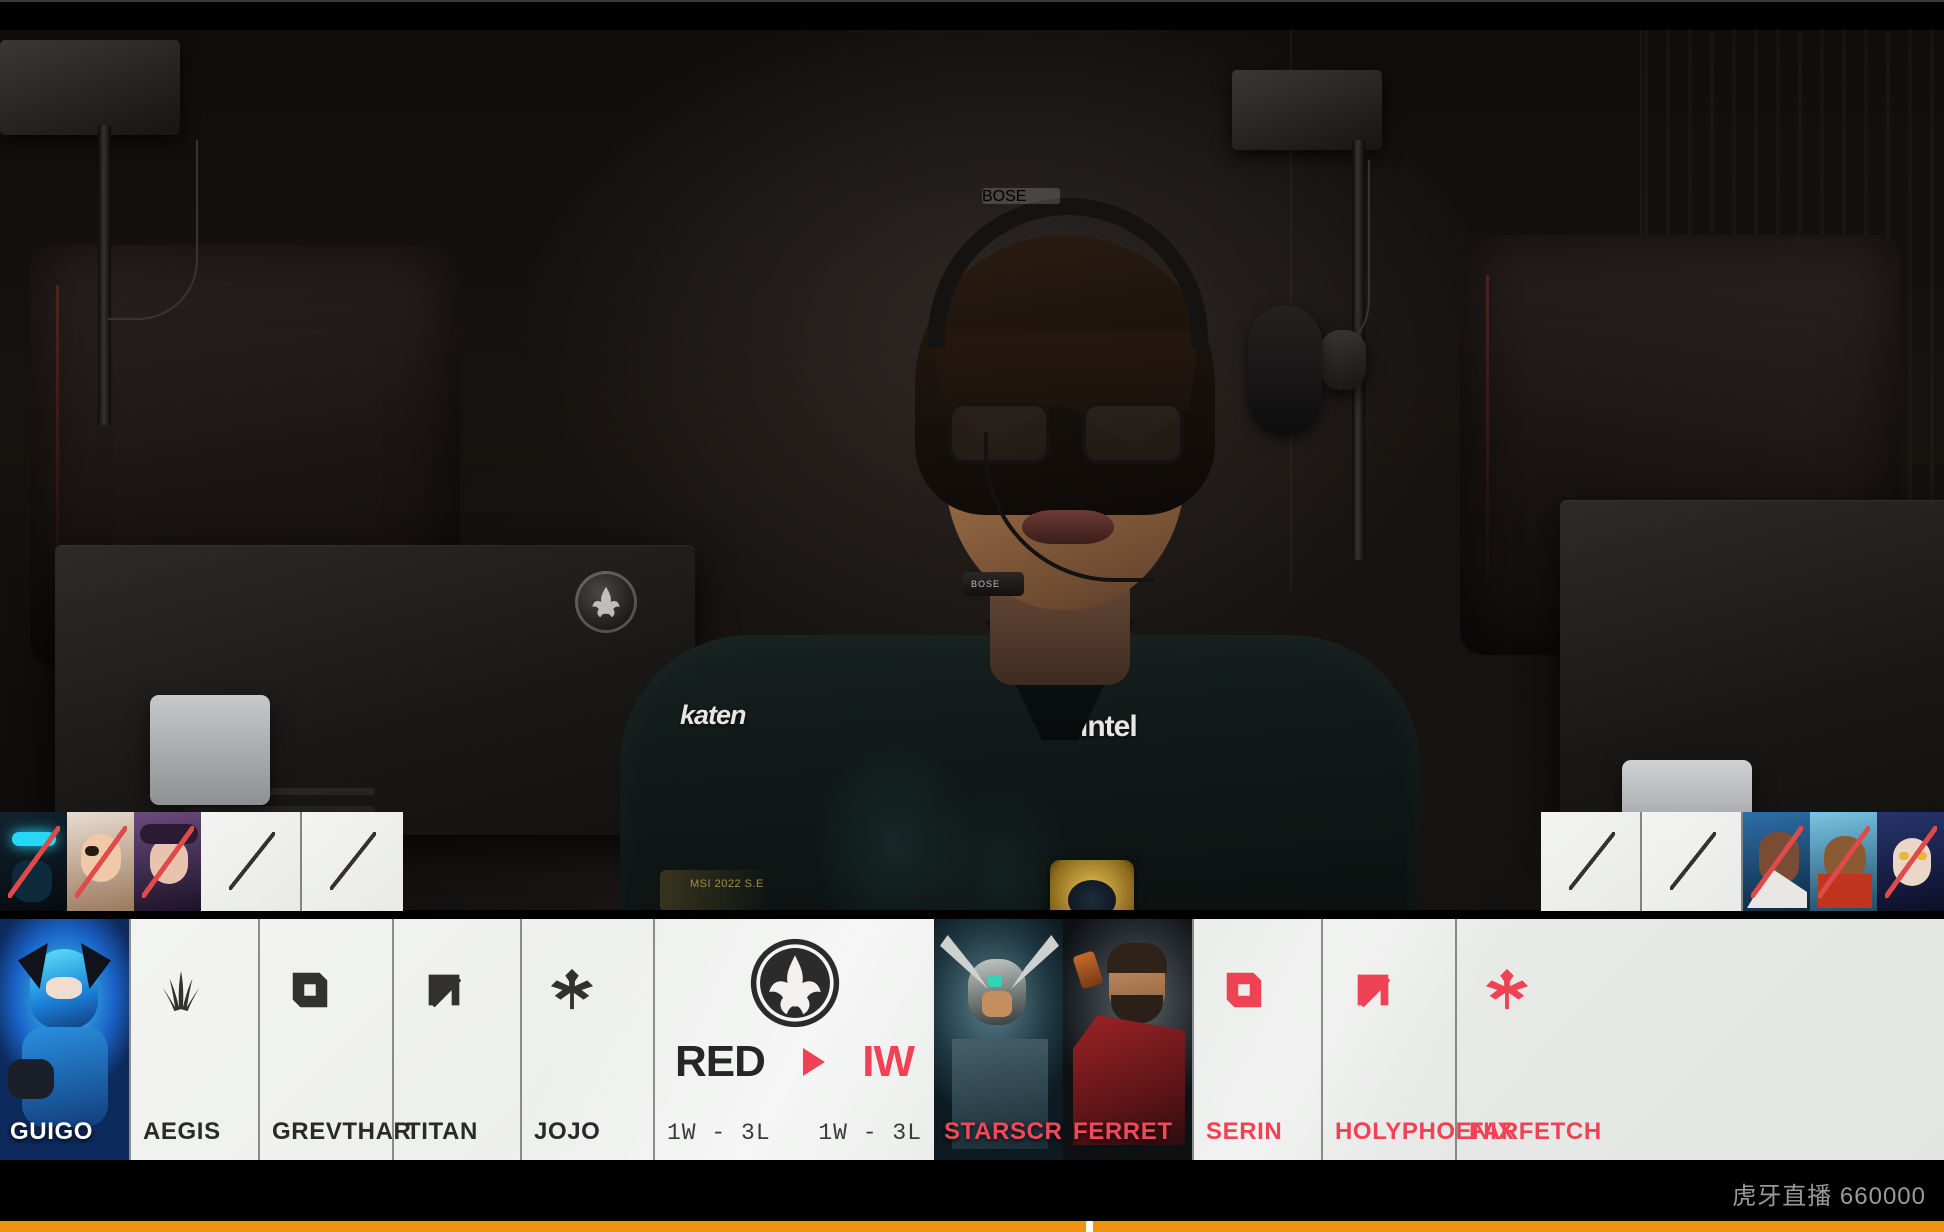  I want to click on headset-headband, so click(1068, 273).